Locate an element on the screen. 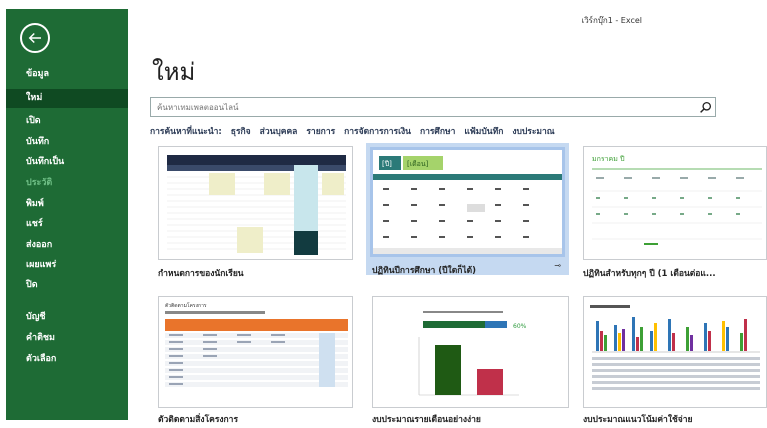  sidebar-item-export: ส่งออก is located at coordinates (67, 245).